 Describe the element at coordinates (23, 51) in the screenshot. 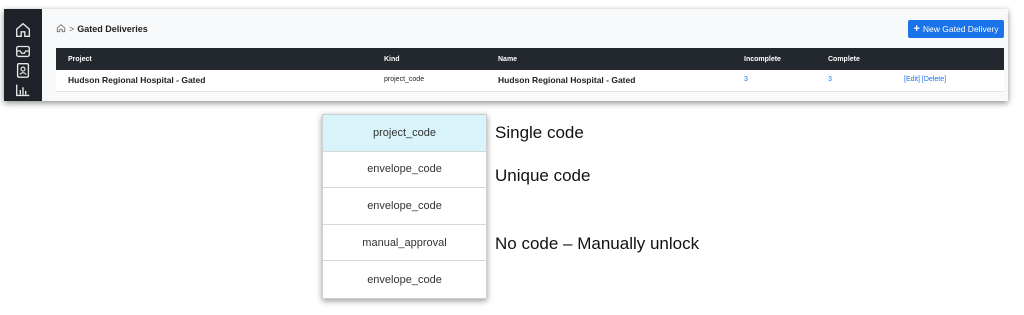

I see `inbox-icon` at that location.